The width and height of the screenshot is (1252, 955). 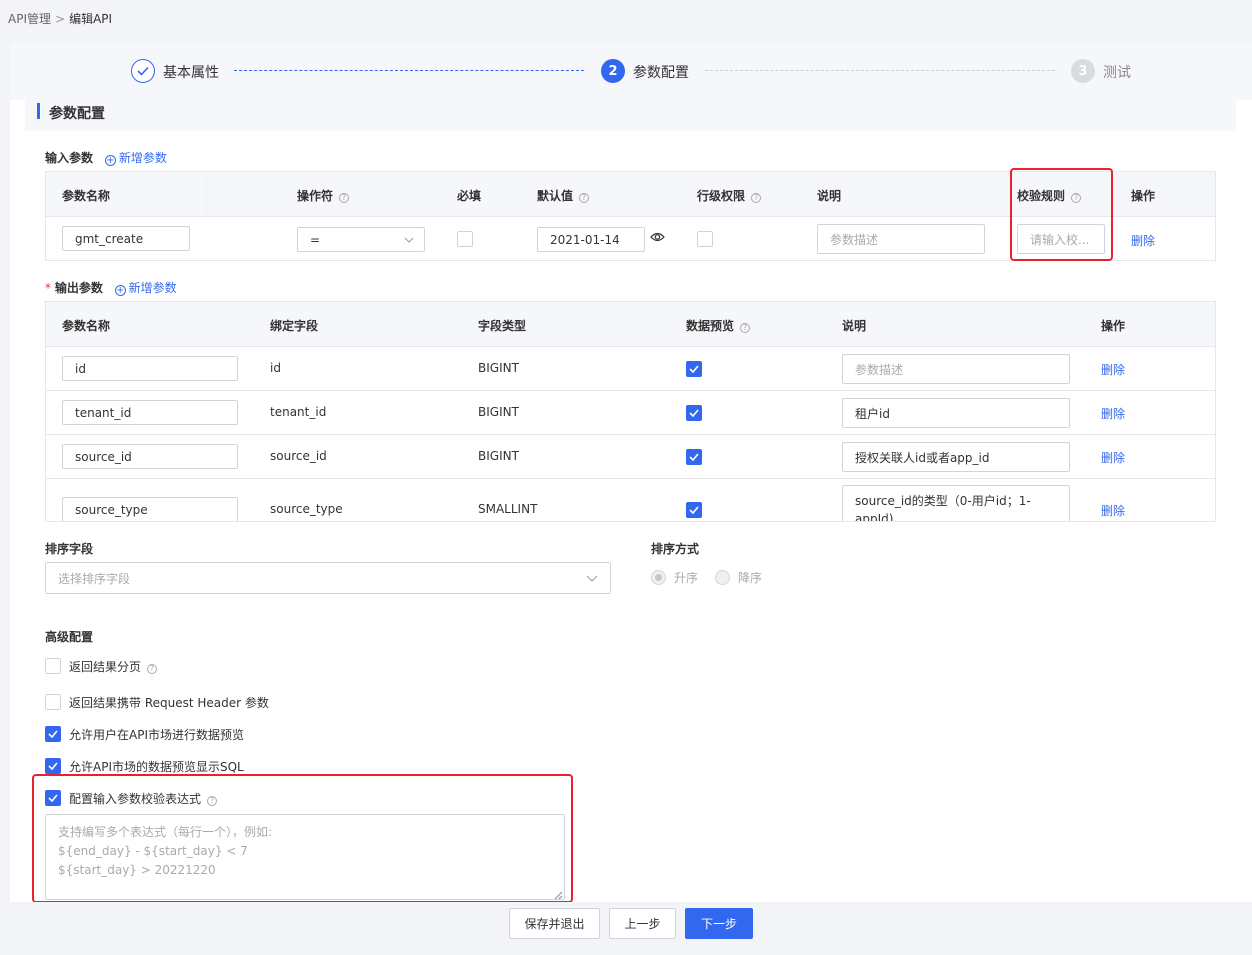 What do you see at coordinates (563, 195) in the screenshot?
I see `col-default: 默认值?` at bounding box center [563, 195].